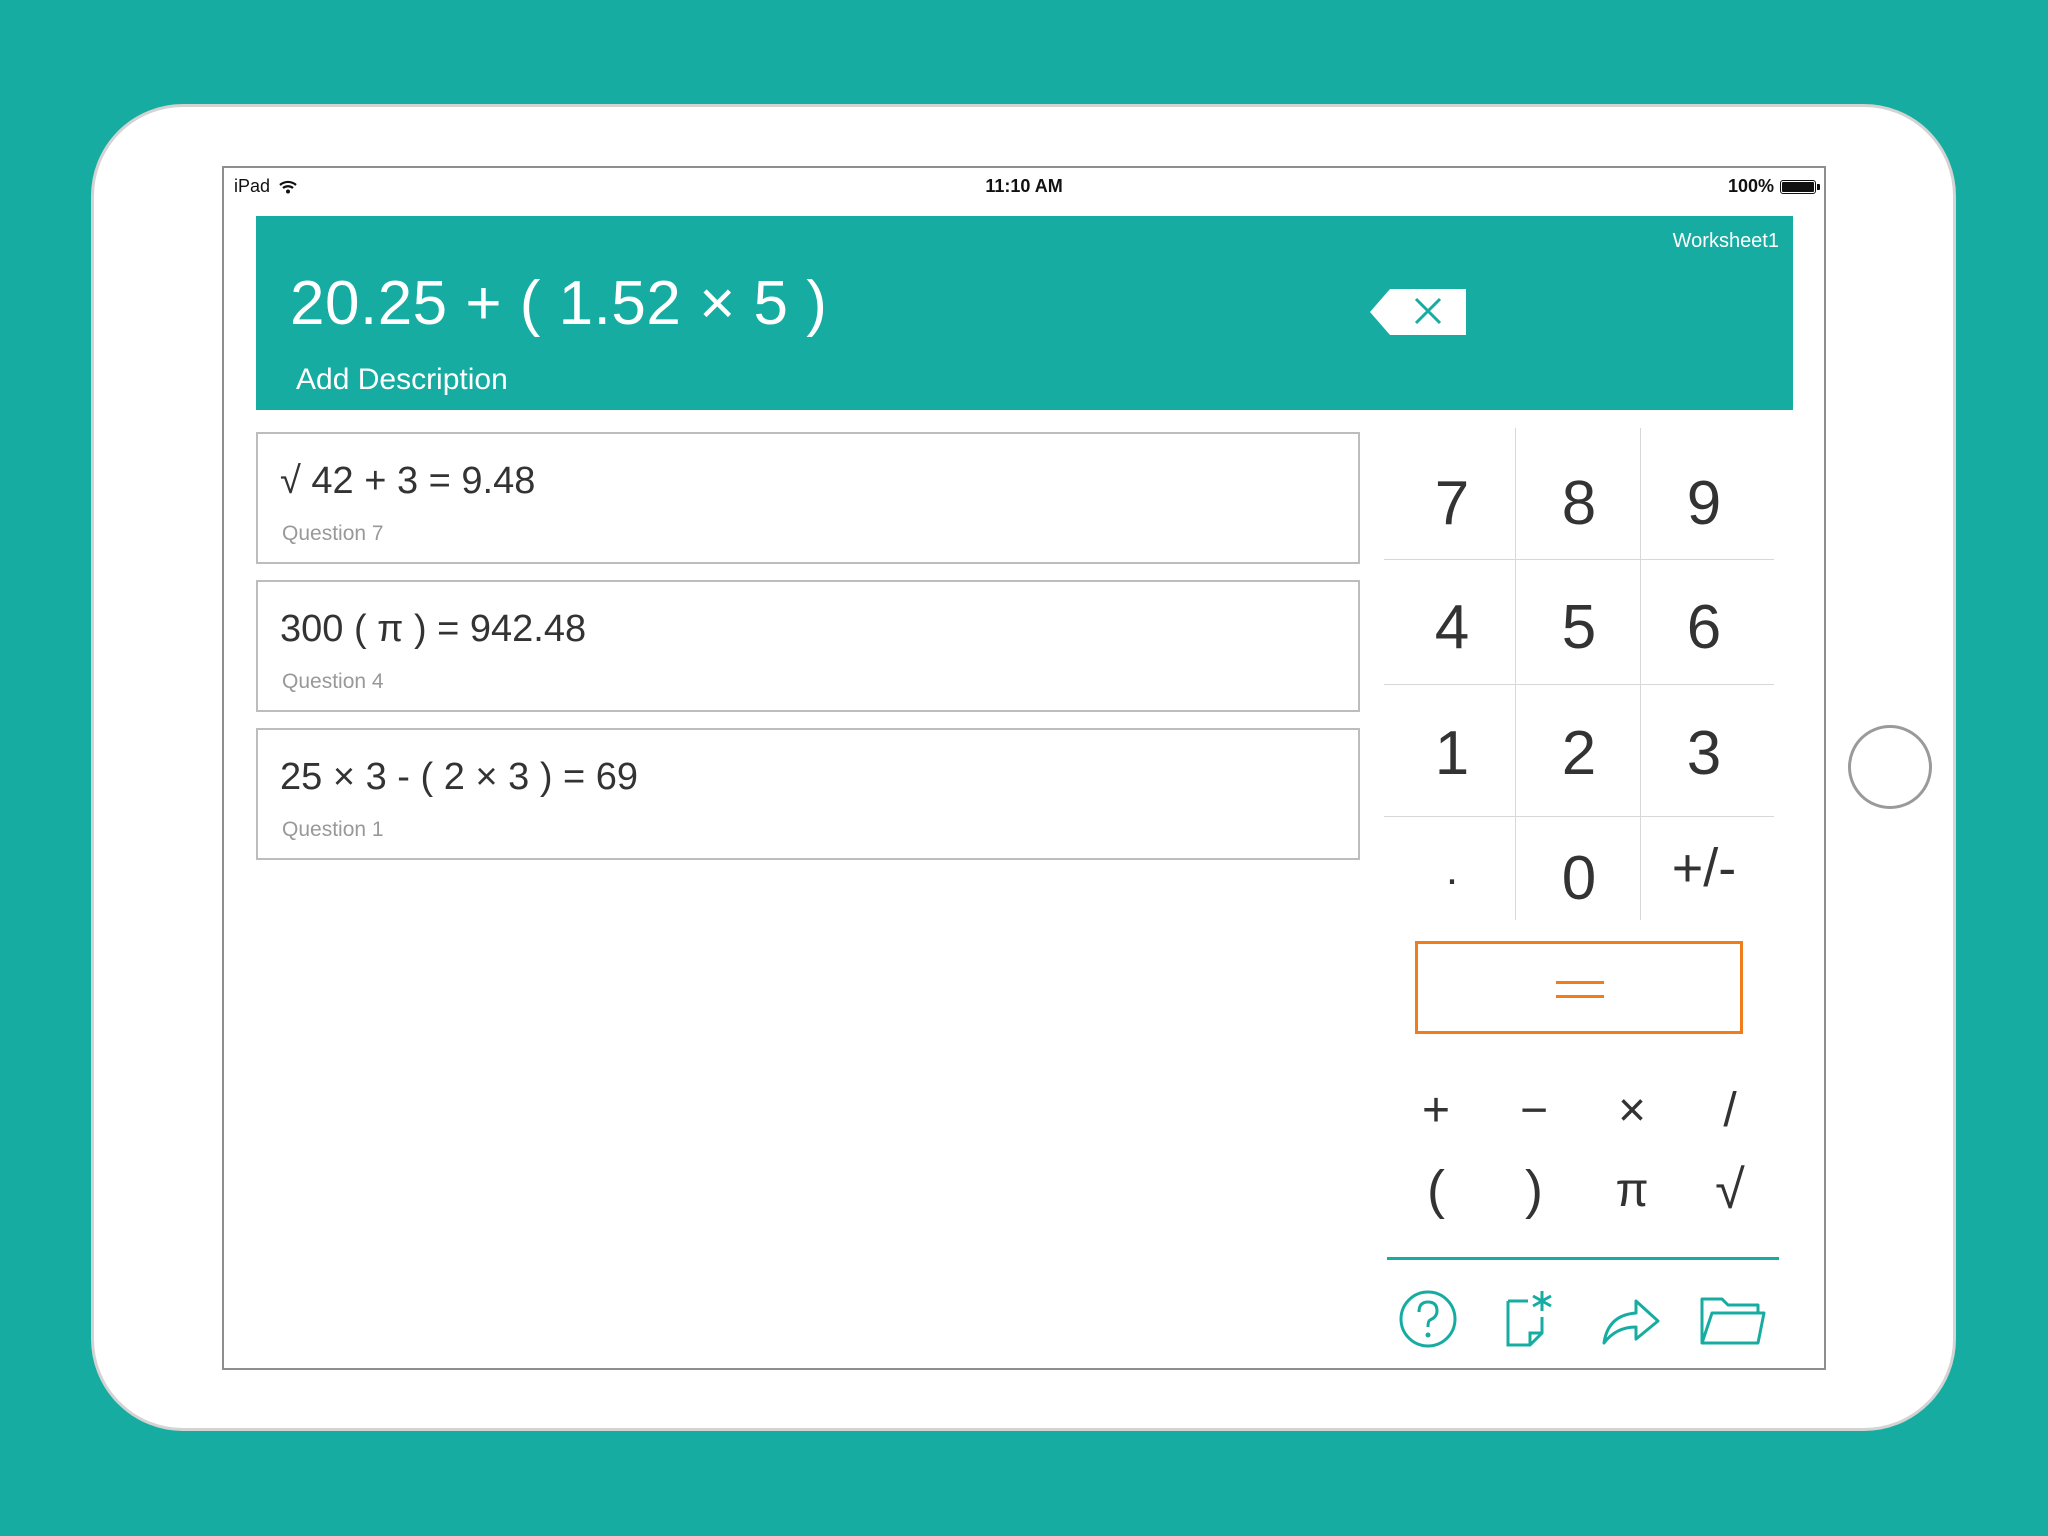  Describe the element at coordinates (408, 481) in the screenshot. I see `history-expression: √ 42 + 3 = 9.48` at that location.